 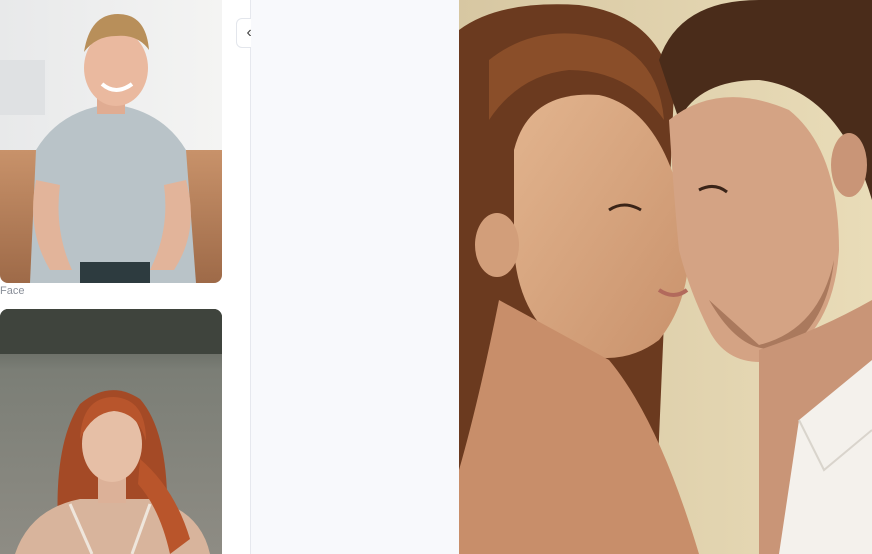 I want to click on portrait-man-icon, so click(x=111, y=141).